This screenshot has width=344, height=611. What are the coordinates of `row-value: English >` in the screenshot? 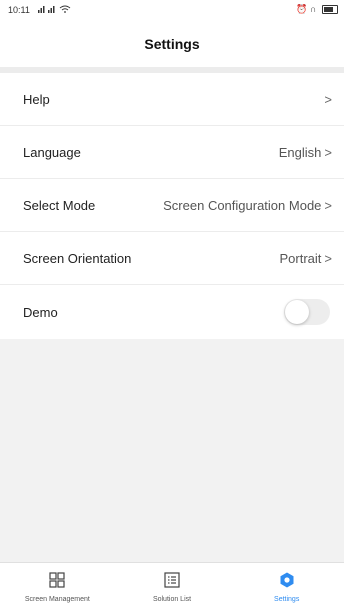 It's located at (305, 152).